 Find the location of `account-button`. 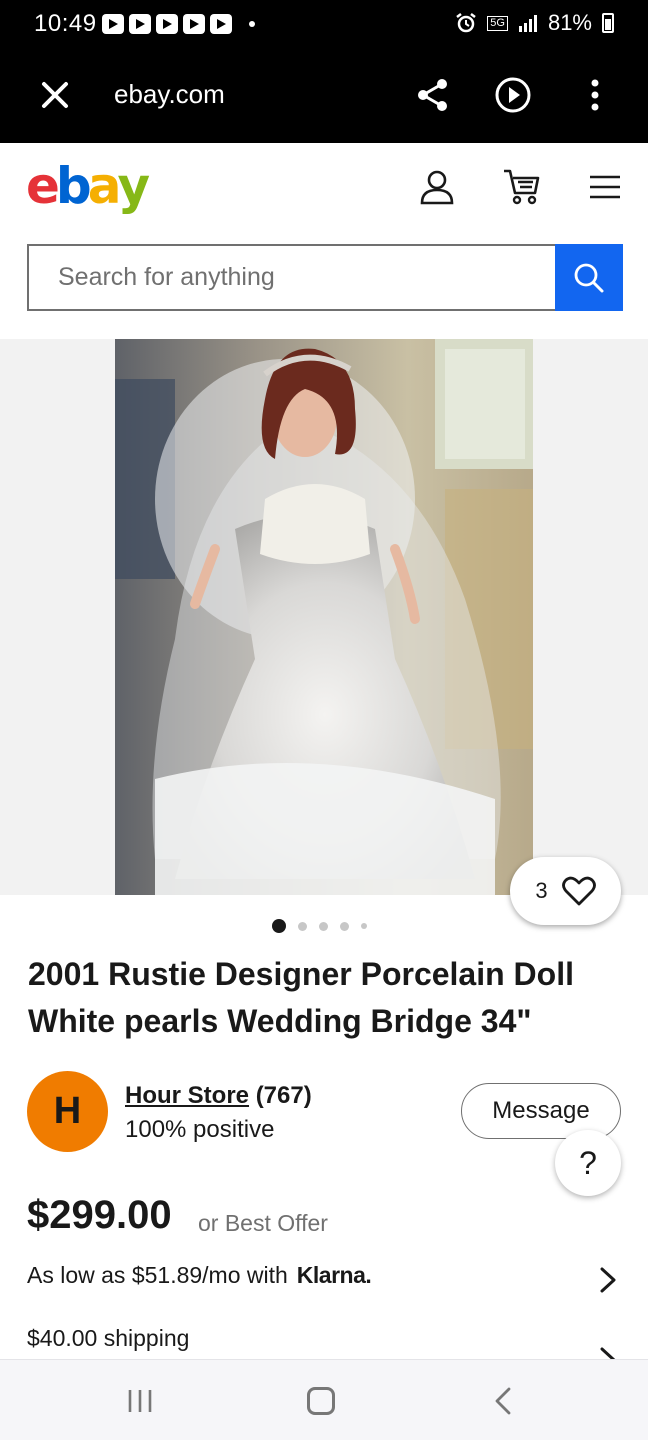

account-button is located at coordinates (437, 187).